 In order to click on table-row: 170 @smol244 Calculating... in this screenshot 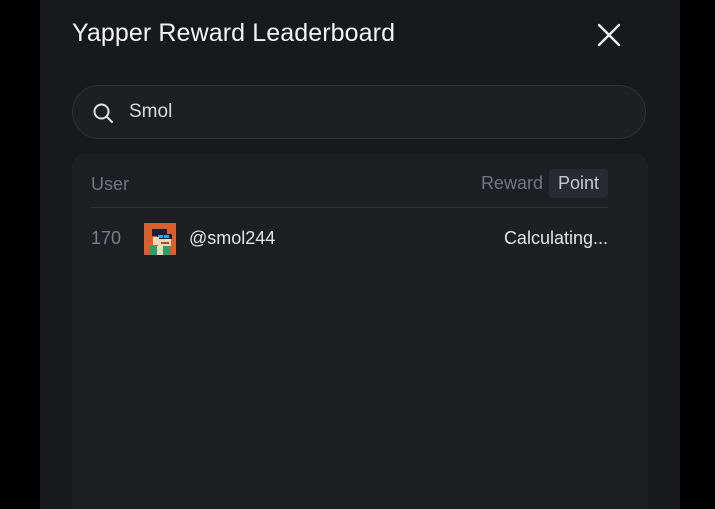, I will do `click(349, 238)`.